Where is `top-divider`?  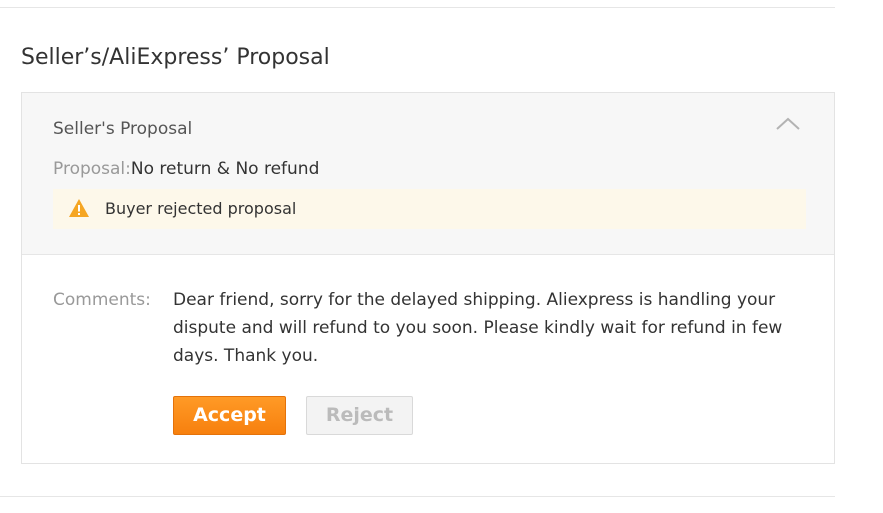 top-divider is located at coordinates (417, 7).